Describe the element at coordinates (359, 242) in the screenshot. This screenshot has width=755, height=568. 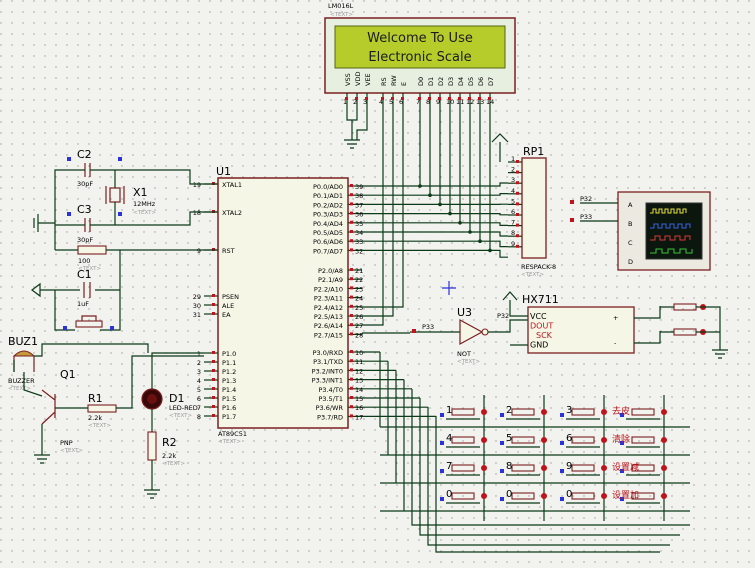
I see `u1-pin-number: 33` at that location.